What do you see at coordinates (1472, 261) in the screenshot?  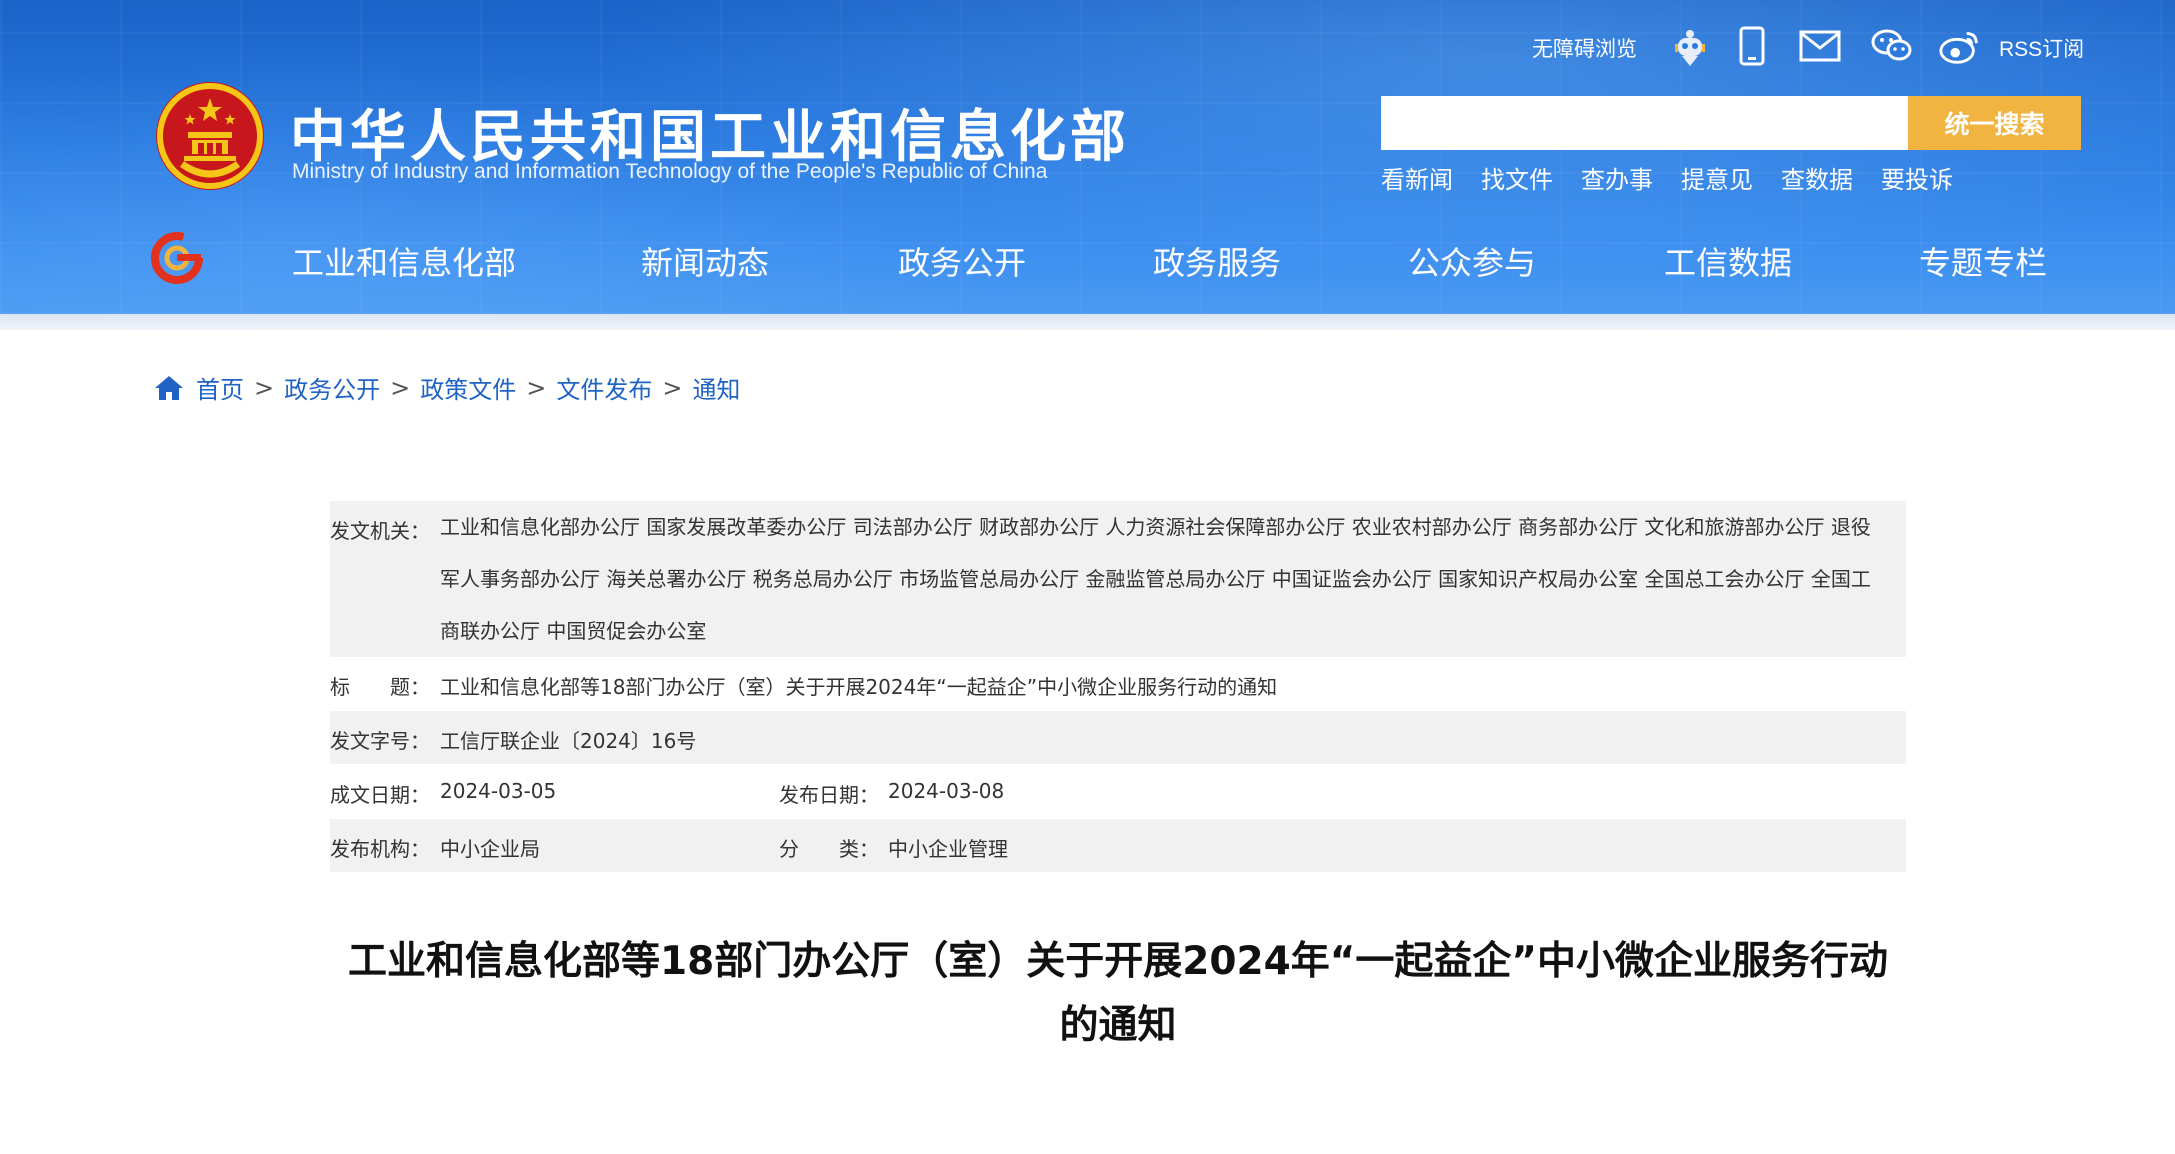 I see `nav-item-participation: 公众参与` at bounding box center [1472, 261].